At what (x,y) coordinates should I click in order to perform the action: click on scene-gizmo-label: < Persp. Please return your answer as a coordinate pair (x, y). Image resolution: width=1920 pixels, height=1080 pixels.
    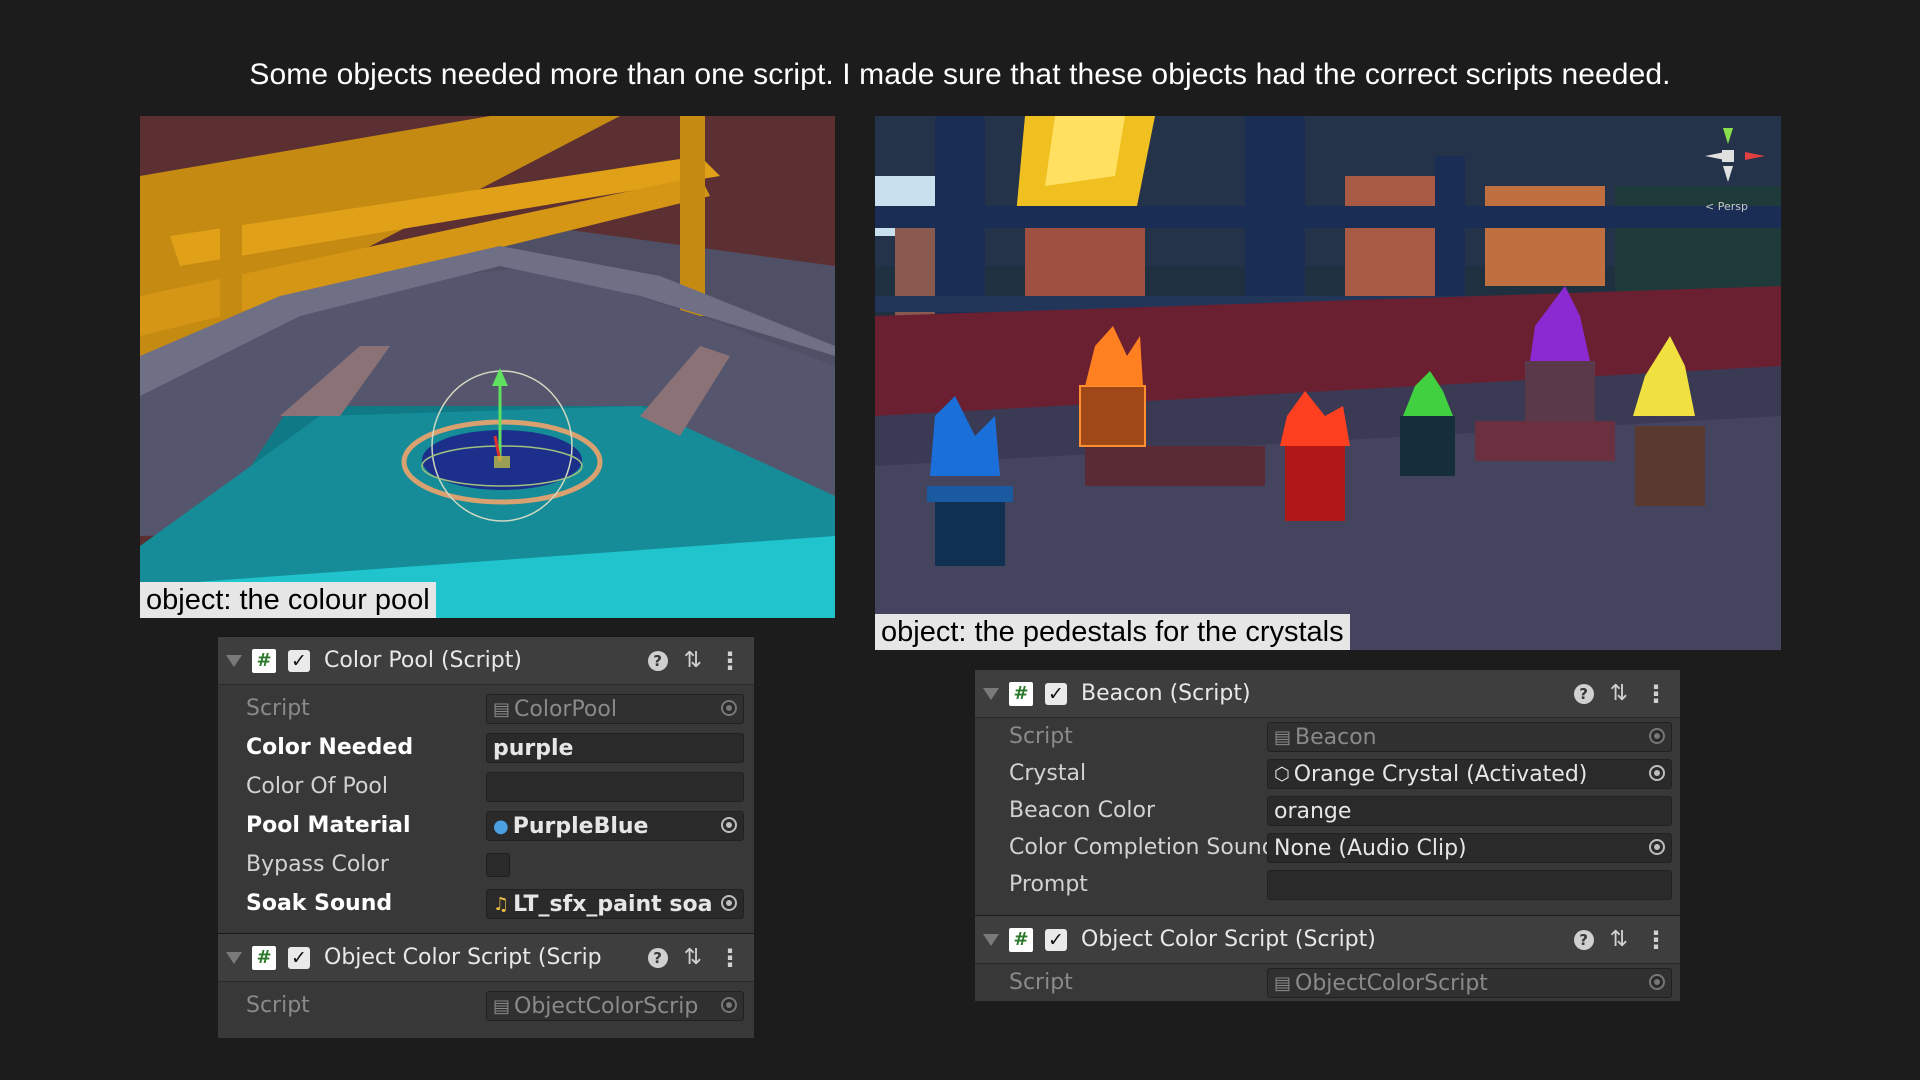
    Looking at the image, I should click on (1726, 206).